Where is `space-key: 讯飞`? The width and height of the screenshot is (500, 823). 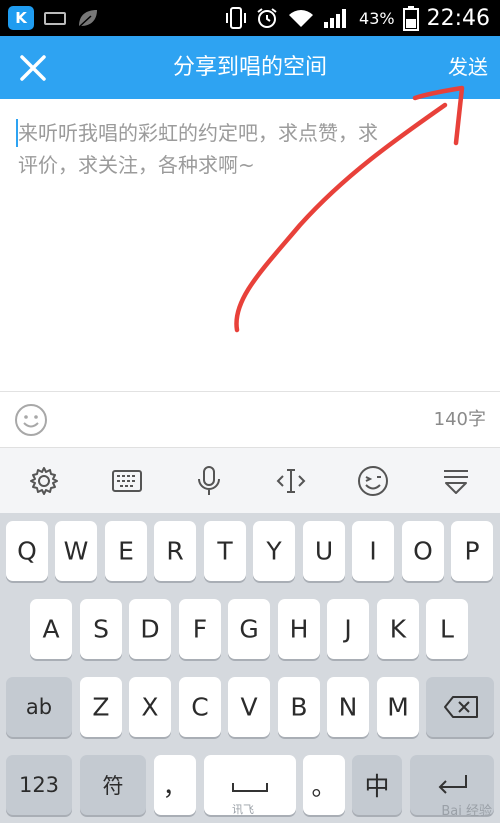
space-key: 讯飞 is located at coordinates (250, 785).